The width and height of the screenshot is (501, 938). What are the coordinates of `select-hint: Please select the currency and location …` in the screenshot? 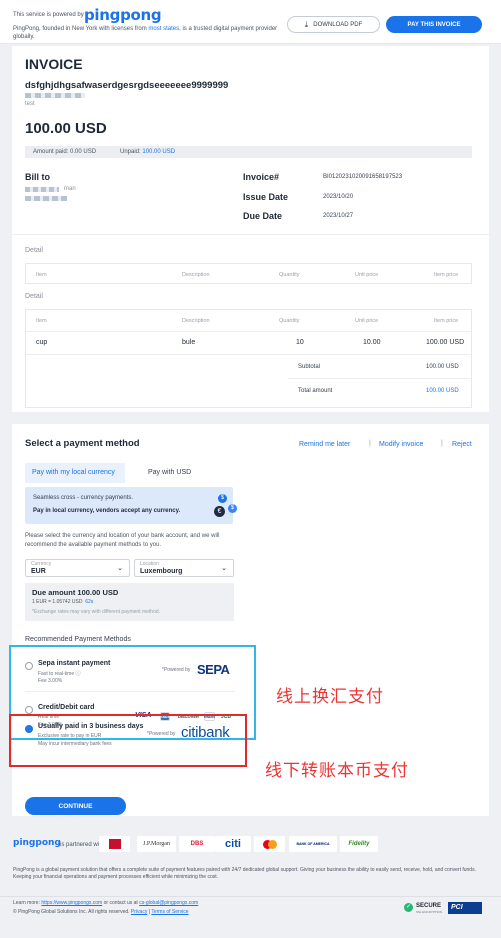 It's located at (122, 540).